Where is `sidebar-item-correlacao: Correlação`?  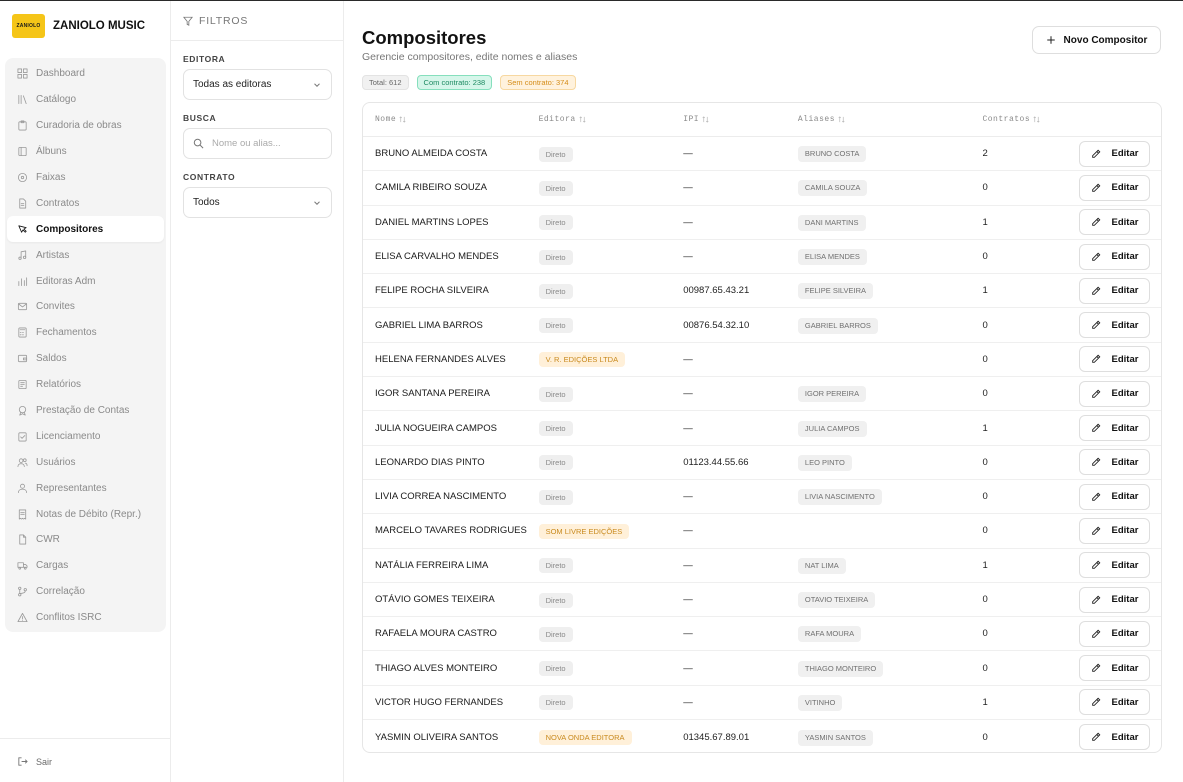
sidebar-item-correlacao: Correlação is located at coordinates (85, 592).